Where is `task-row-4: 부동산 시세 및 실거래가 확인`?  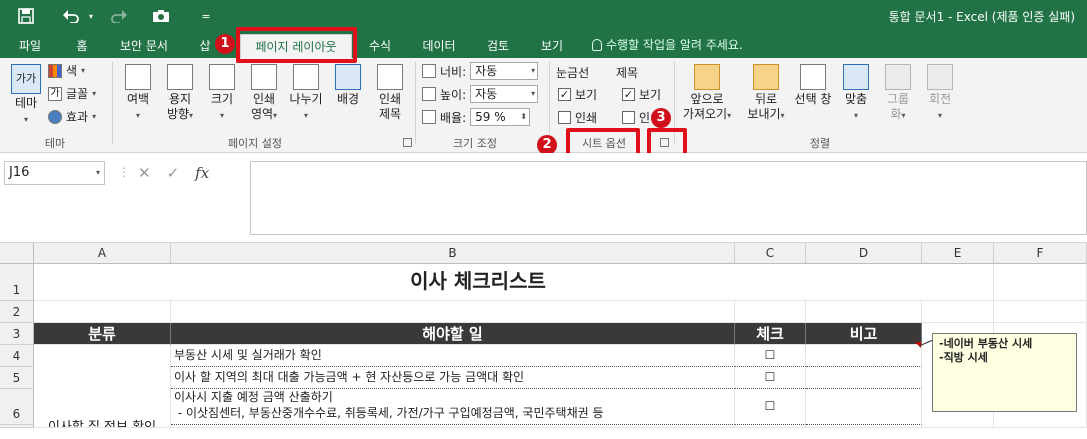 task-row-4: 부동산 시세 및 실거래가 확인 is located at coordinates (453, 356).